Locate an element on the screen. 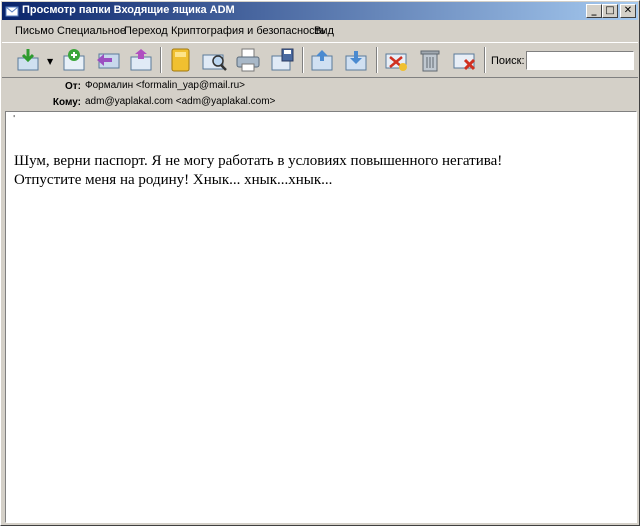 Image resolution: width=640 pixels, height=526 pixels. toolbar: ▼ Поиск: is located at coordinates (320, 60).